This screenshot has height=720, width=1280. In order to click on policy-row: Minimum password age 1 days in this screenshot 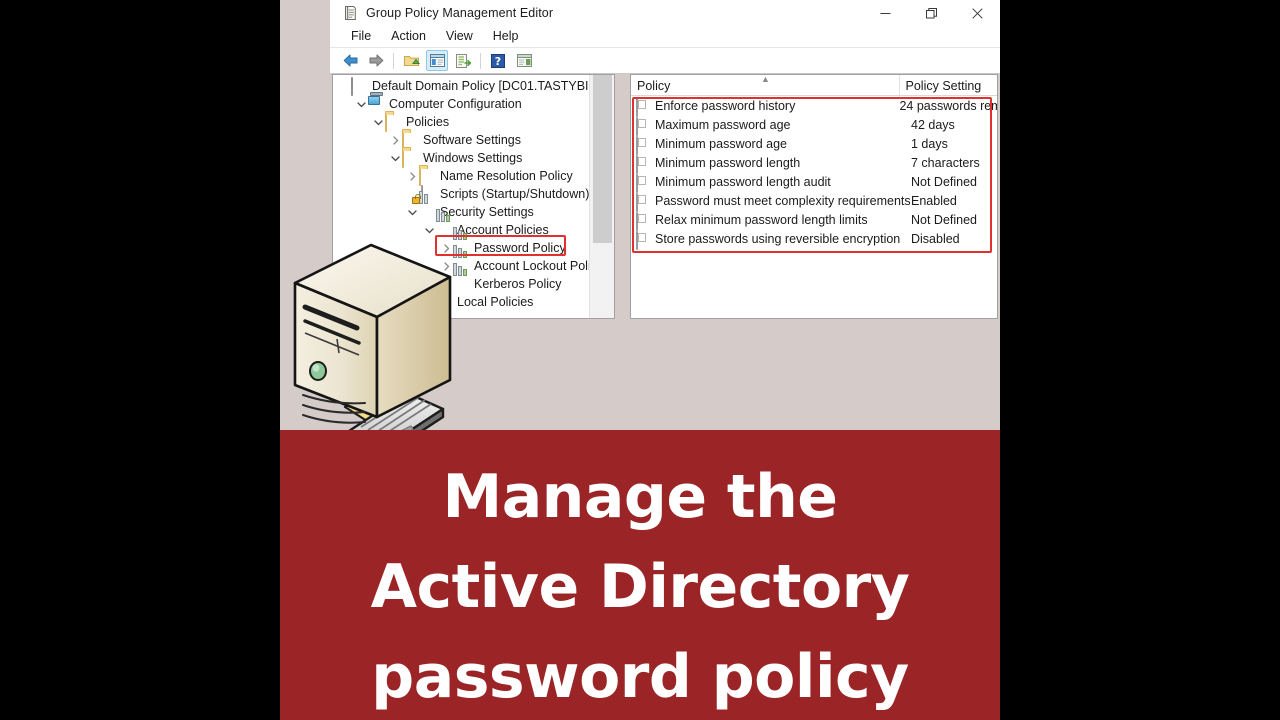, I will do `click(814, 144)`.